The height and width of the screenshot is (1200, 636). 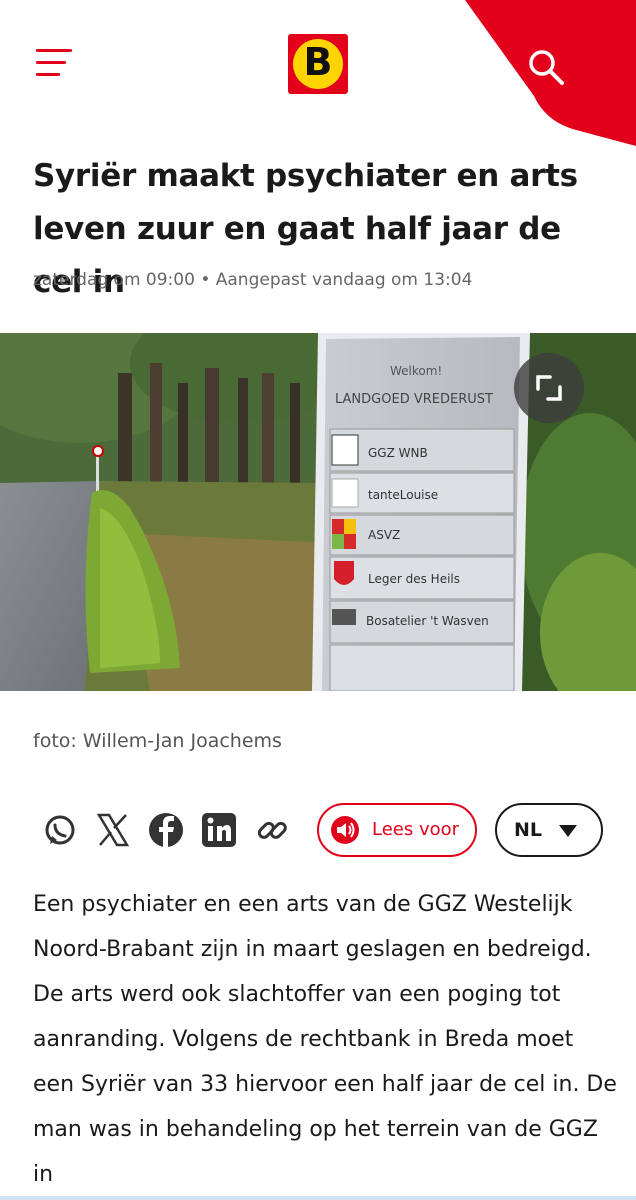 What do you see at coordinates (416, 371) in the screenshot?
I see `sign-welcome-text: Welkom!` at bounding box center [416, 371].